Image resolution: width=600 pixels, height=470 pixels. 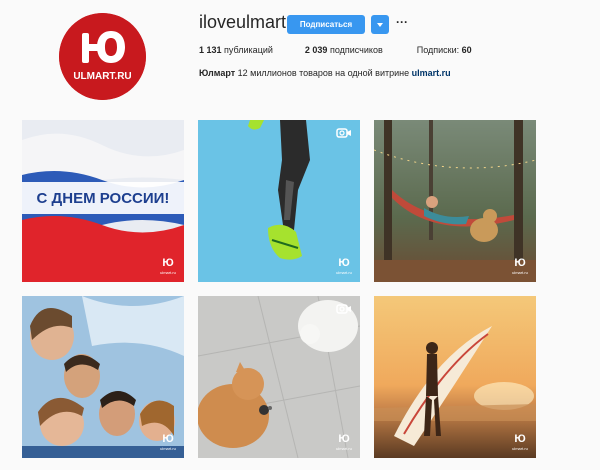 I want to click on bio-name: Юлмарт, so click(x=217, y=73).